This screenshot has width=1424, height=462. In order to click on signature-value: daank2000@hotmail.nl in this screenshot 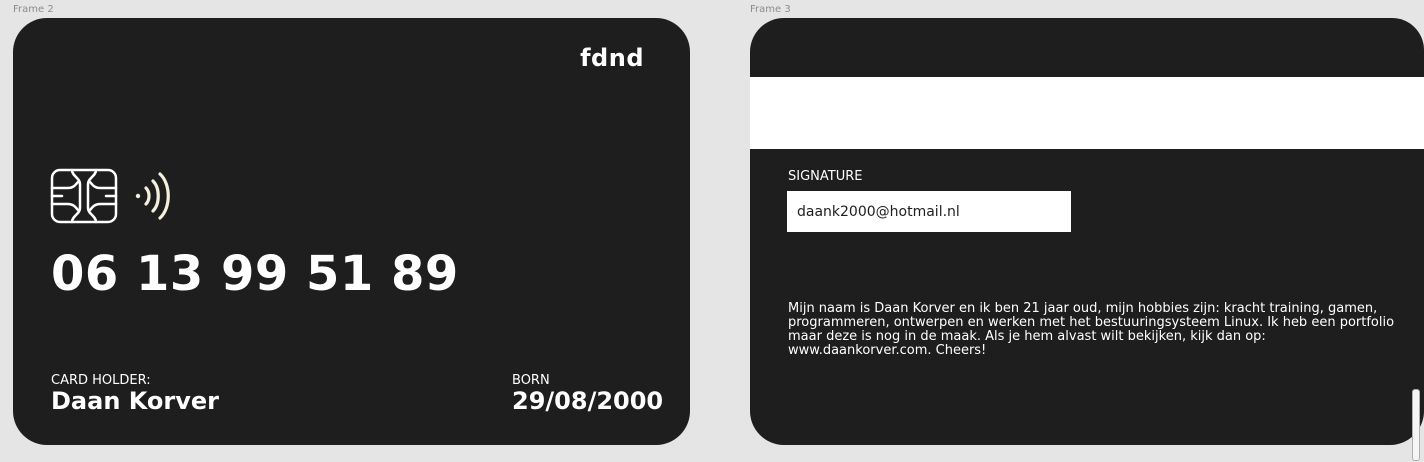, I will do `click(878, 211)`.